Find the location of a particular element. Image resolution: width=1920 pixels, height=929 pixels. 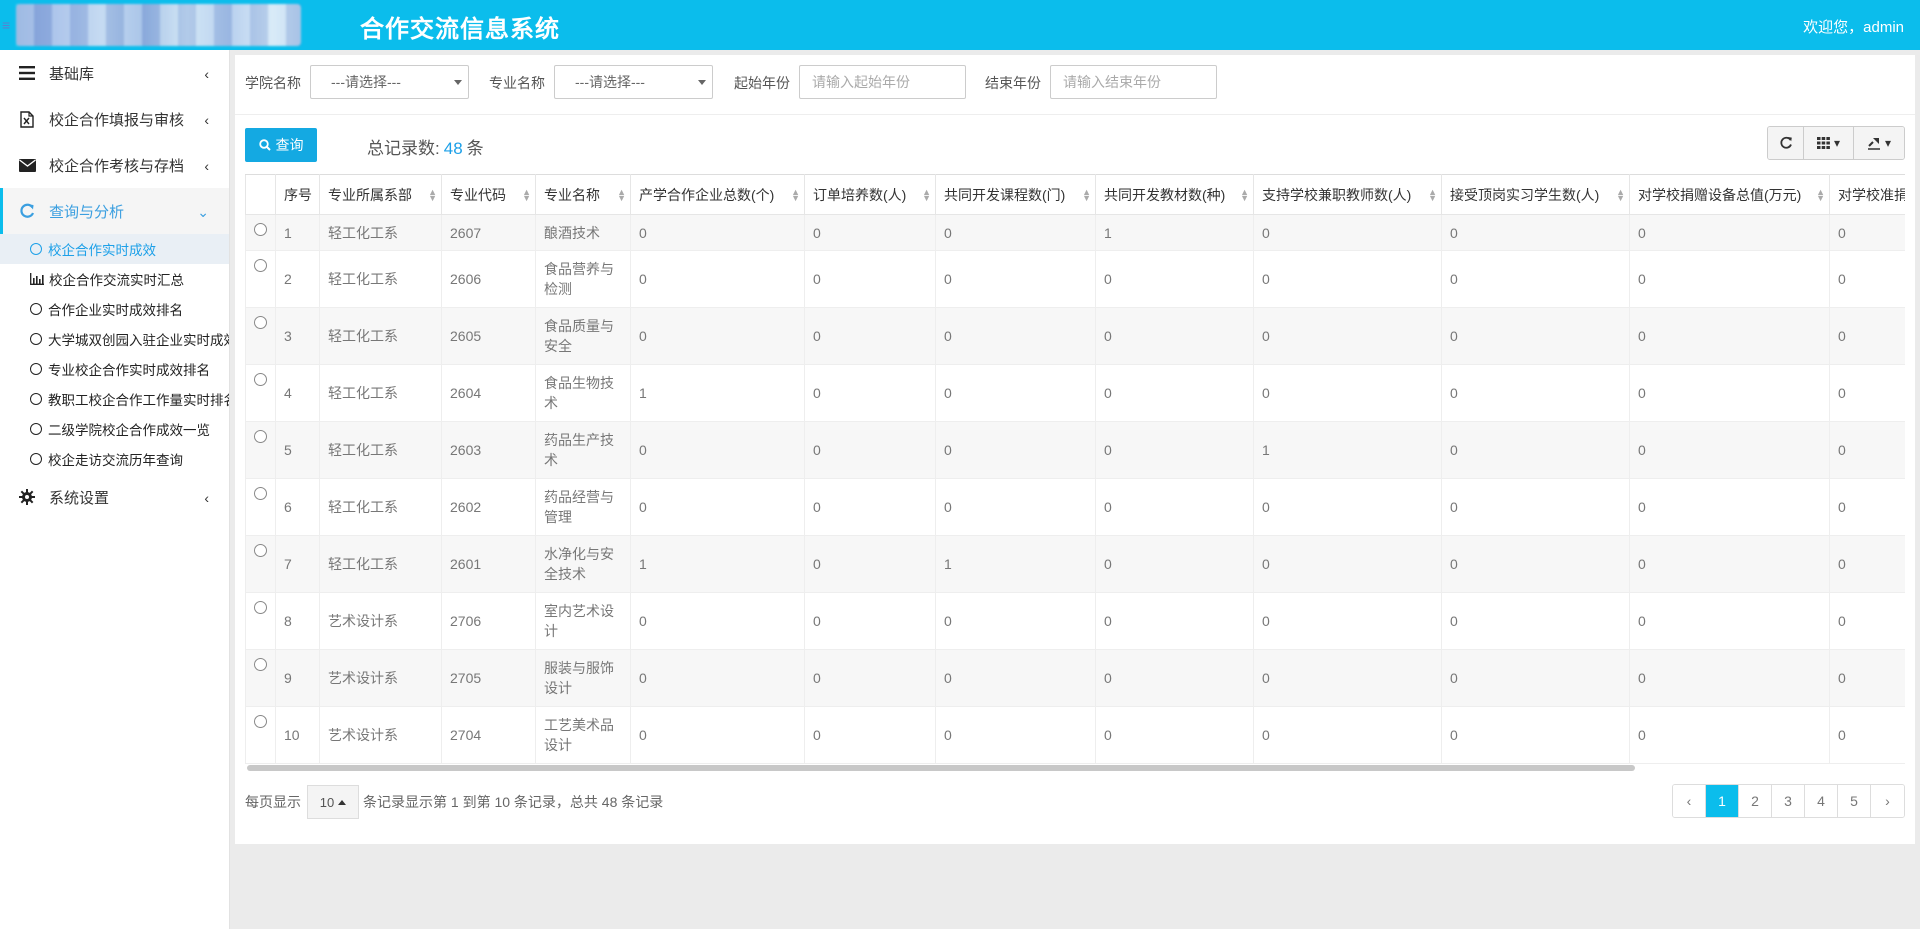

table-row: 10 艺术设计系 2704 工艺美术品设计 0 0 0 0 0 0 0 0 is located at coordinates (1075, 735).